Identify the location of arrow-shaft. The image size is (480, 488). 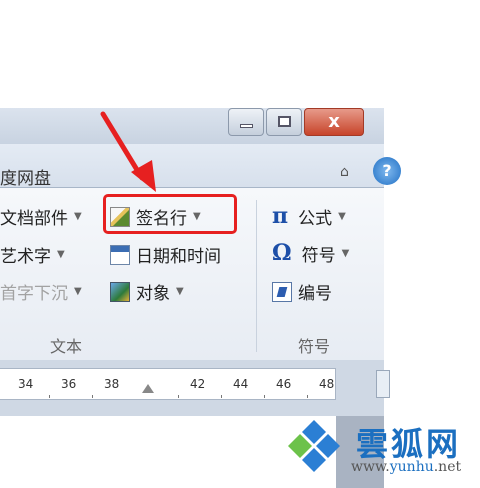
(122, 146).